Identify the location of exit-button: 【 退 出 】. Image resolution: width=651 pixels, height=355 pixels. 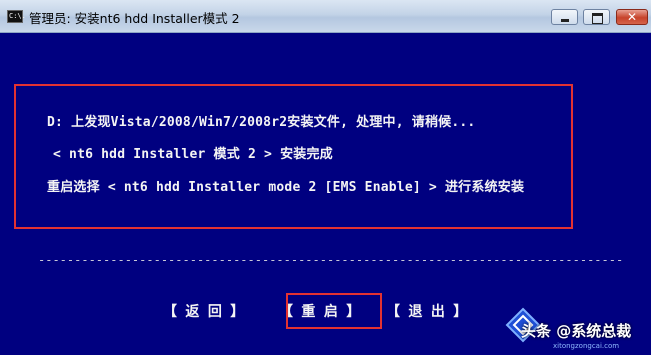
(426, 311).